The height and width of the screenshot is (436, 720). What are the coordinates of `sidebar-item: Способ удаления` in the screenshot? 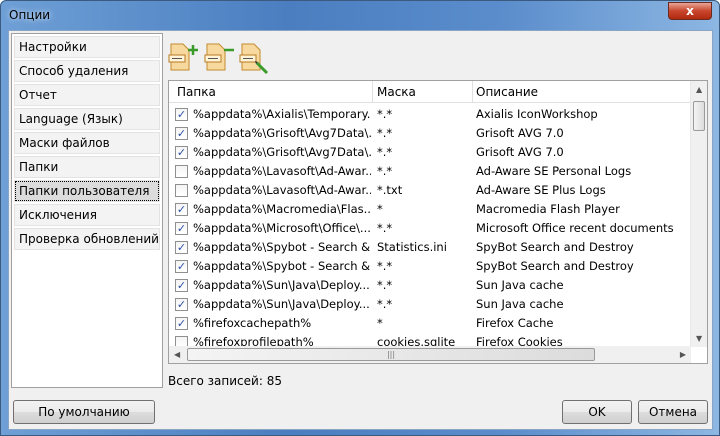 It's located at (87, 71).